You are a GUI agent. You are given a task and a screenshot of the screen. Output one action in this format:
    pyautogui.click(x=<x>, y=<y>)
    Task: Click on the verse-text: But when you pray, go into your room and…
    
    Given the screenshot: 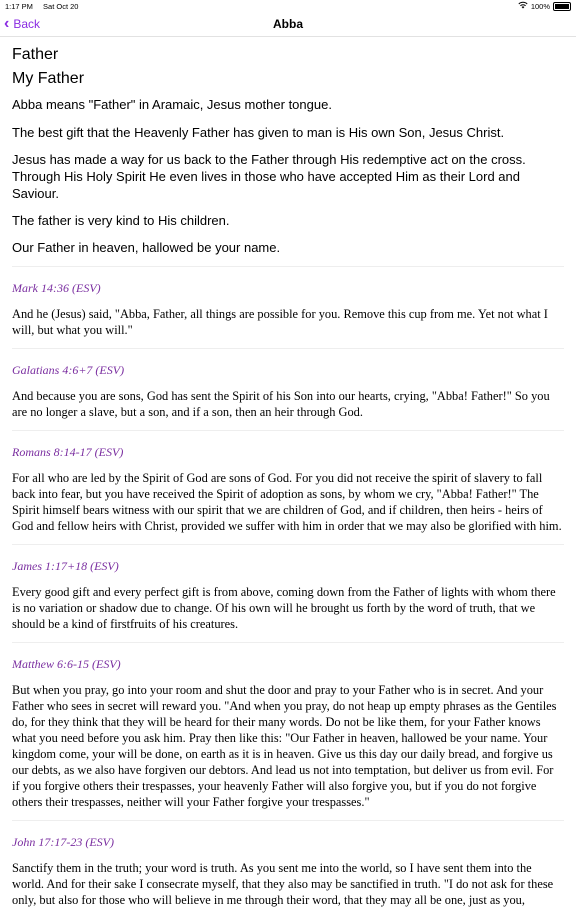 What is the action you would take?
    pyautogui.click(x=284, y=746)
    